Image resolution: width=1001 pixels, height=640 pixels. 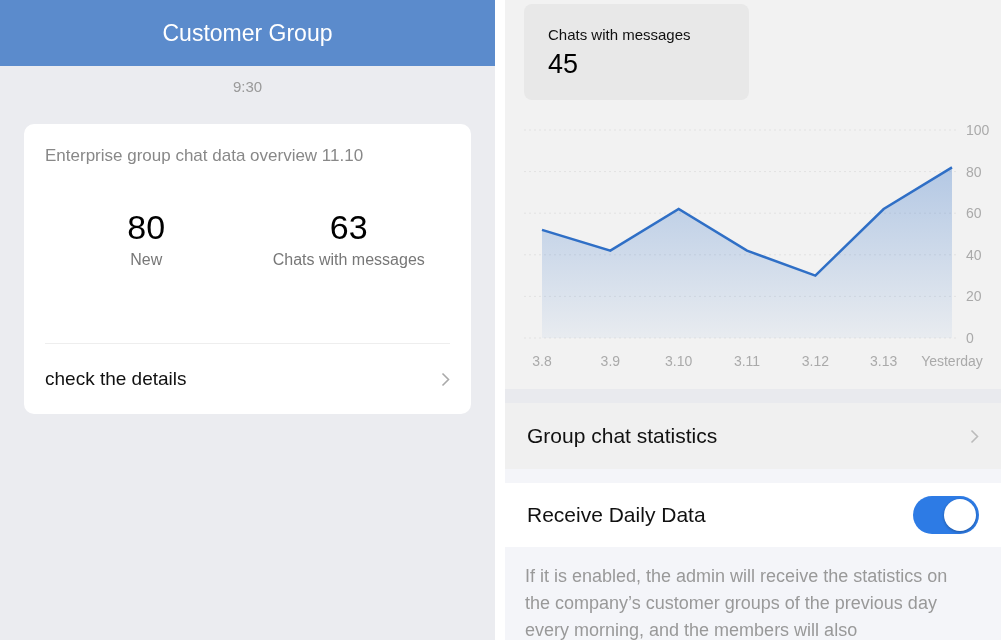 I want to click on stat-label: New, so click(x=146, y=260).